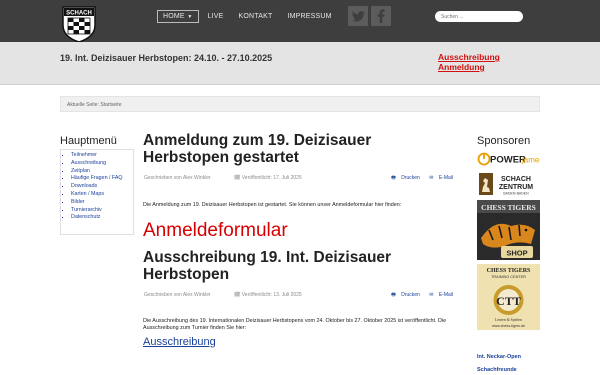 This screenshot has height=375, width=600. I want to click on menu-item-zeitplan: Zeitplan, so click(100, 172).